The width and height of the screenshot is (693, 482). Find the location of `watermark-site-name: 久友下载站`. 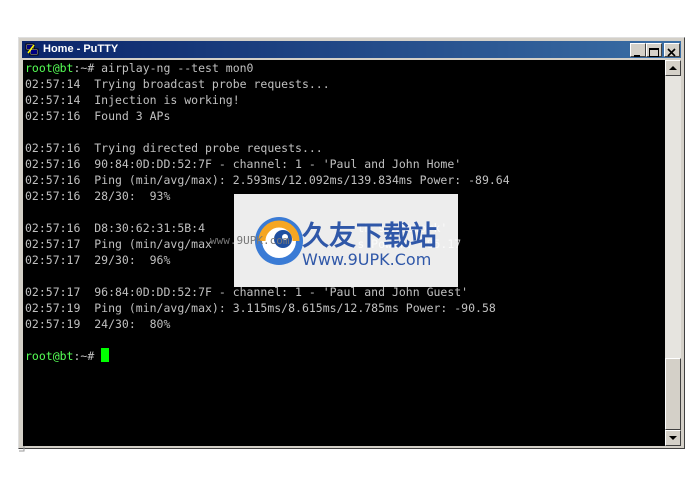

watermark-site-name: 久友下载站 is located at coordinates (369, 236).